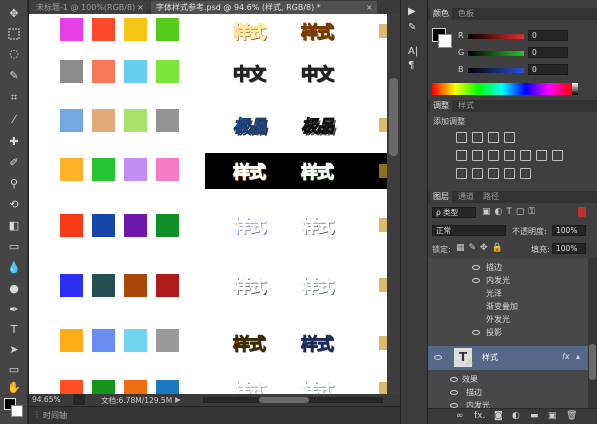  I want to click on tab-styles: 样式, so click(466, 106).